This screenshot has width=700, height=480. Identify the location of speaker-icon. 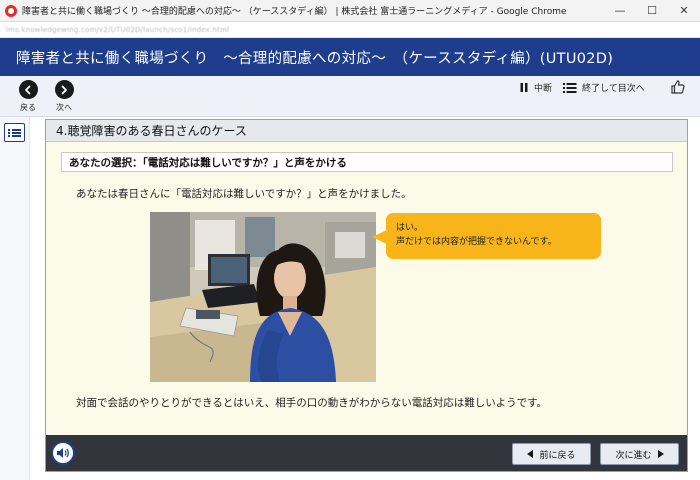
(63, 453).